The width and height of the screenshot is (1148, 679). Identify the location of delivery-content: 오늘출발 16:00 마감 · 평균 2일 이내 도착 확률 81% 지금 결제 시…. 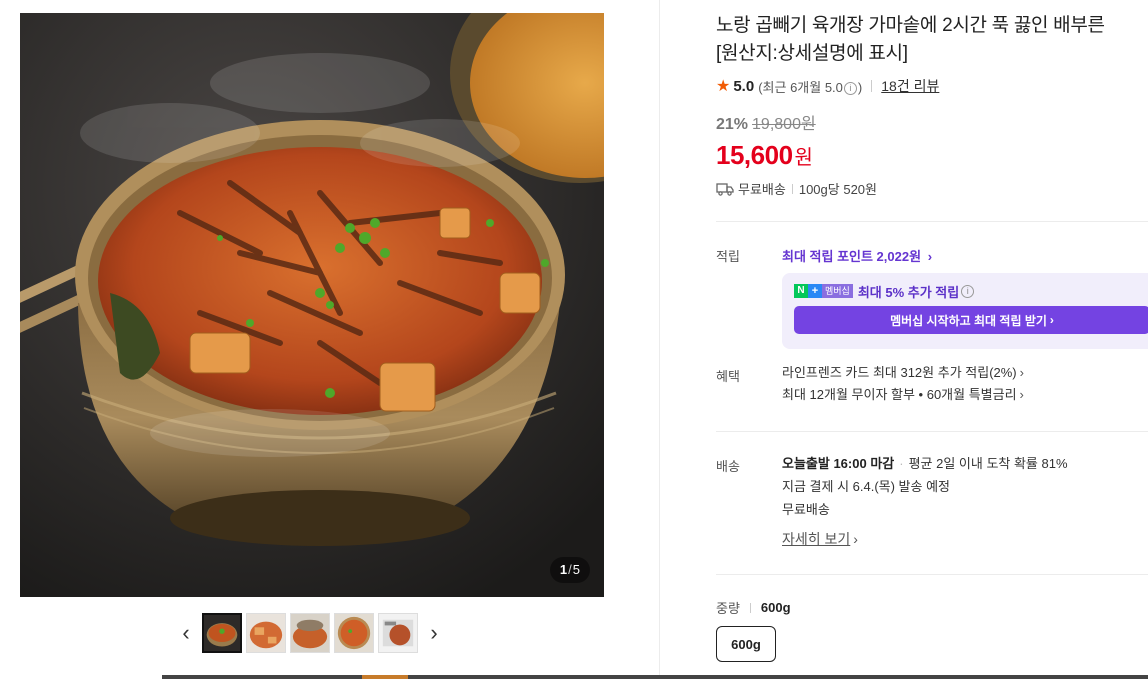
(965, 500).